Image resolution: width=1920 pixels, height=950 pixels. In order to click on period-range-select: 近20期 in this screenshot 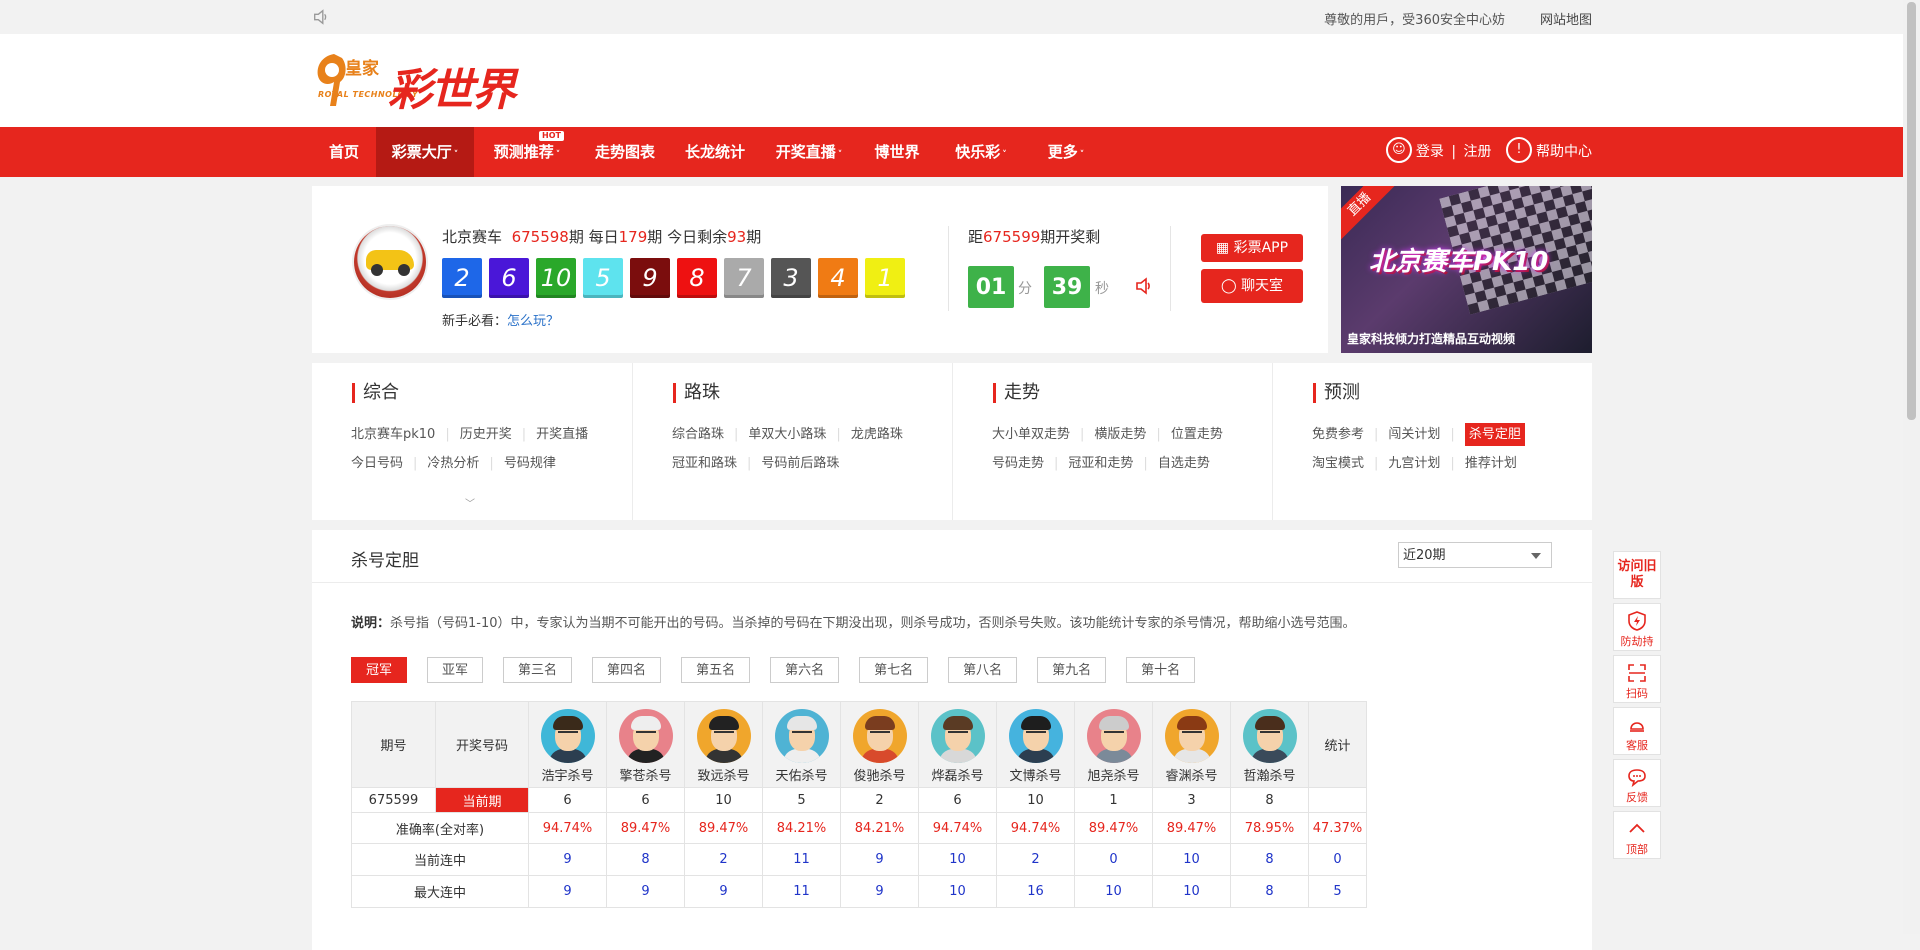, I will do `click(1475, 555)`.